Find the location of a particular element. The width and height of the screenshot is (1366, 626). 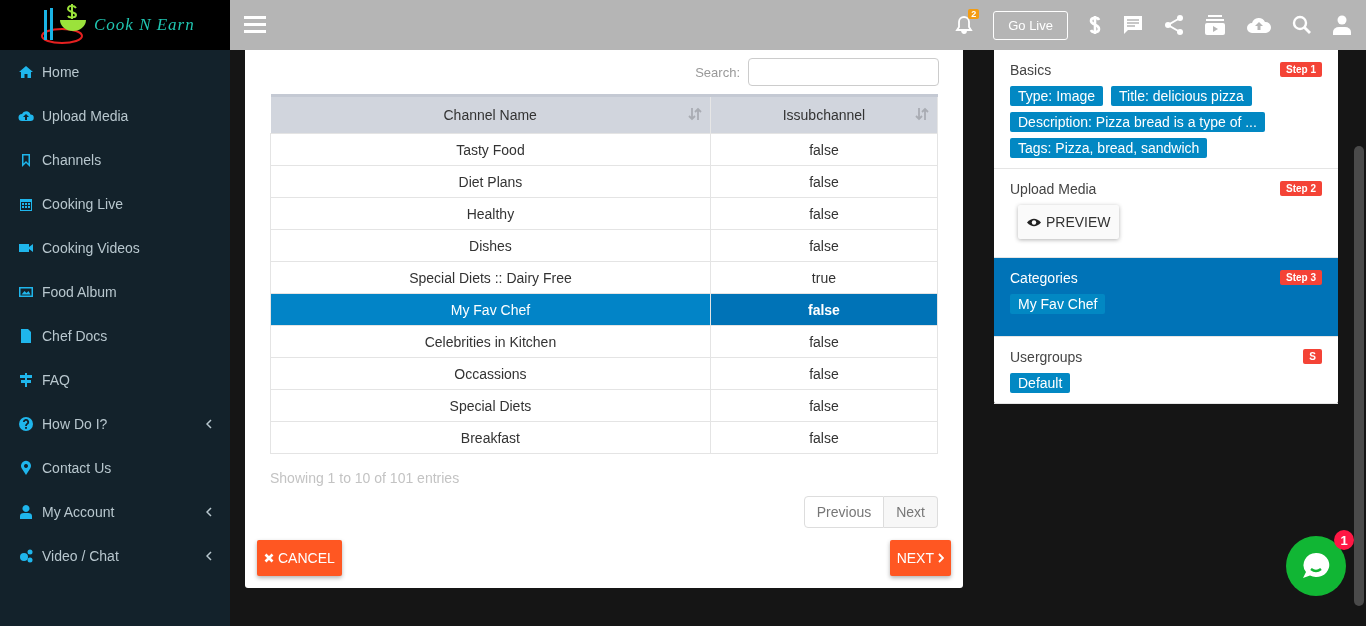

share-icon is located at coordinates (1174, 25).